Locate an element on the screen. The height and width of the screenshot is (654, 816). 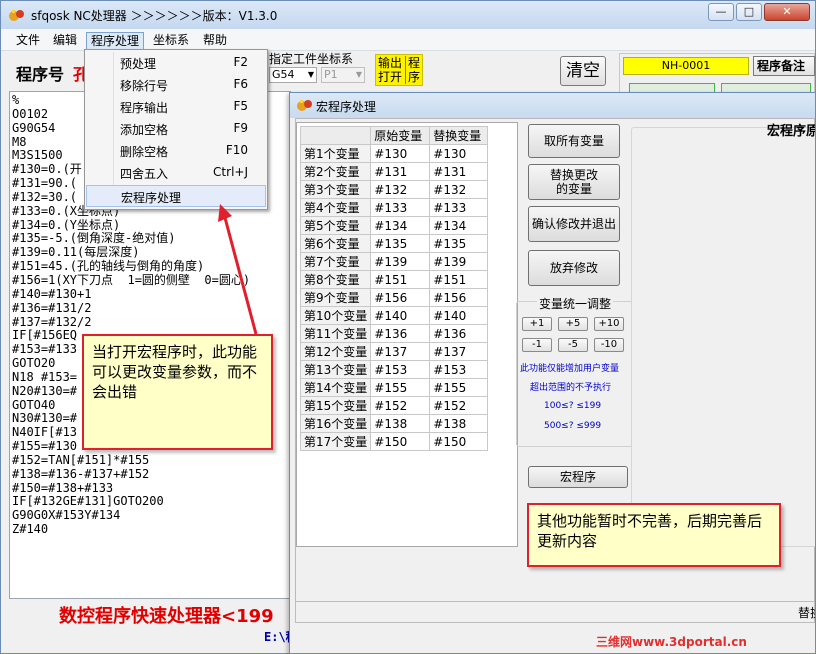
table-row: 第2个变量 #131 #131 is located at coordinates (394, 171).